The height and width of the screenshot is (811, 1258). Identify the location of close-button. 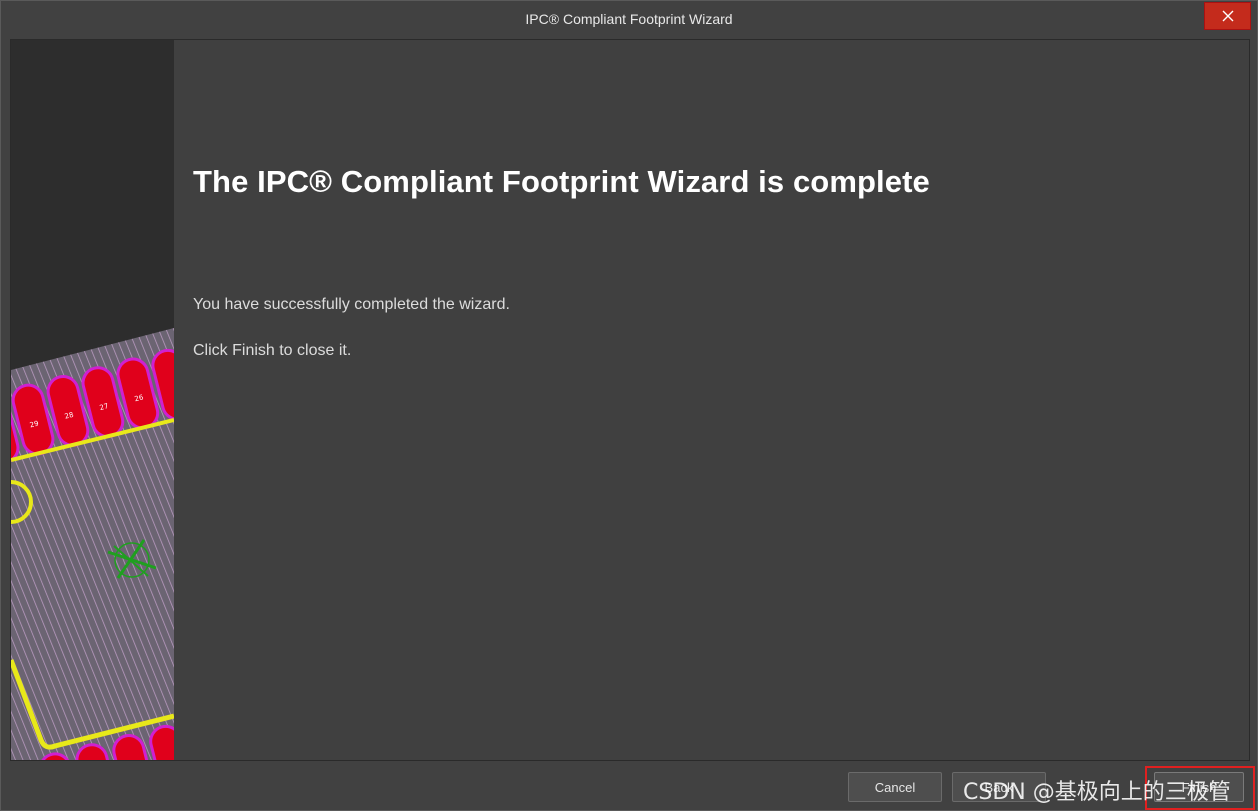
(1227, 16).